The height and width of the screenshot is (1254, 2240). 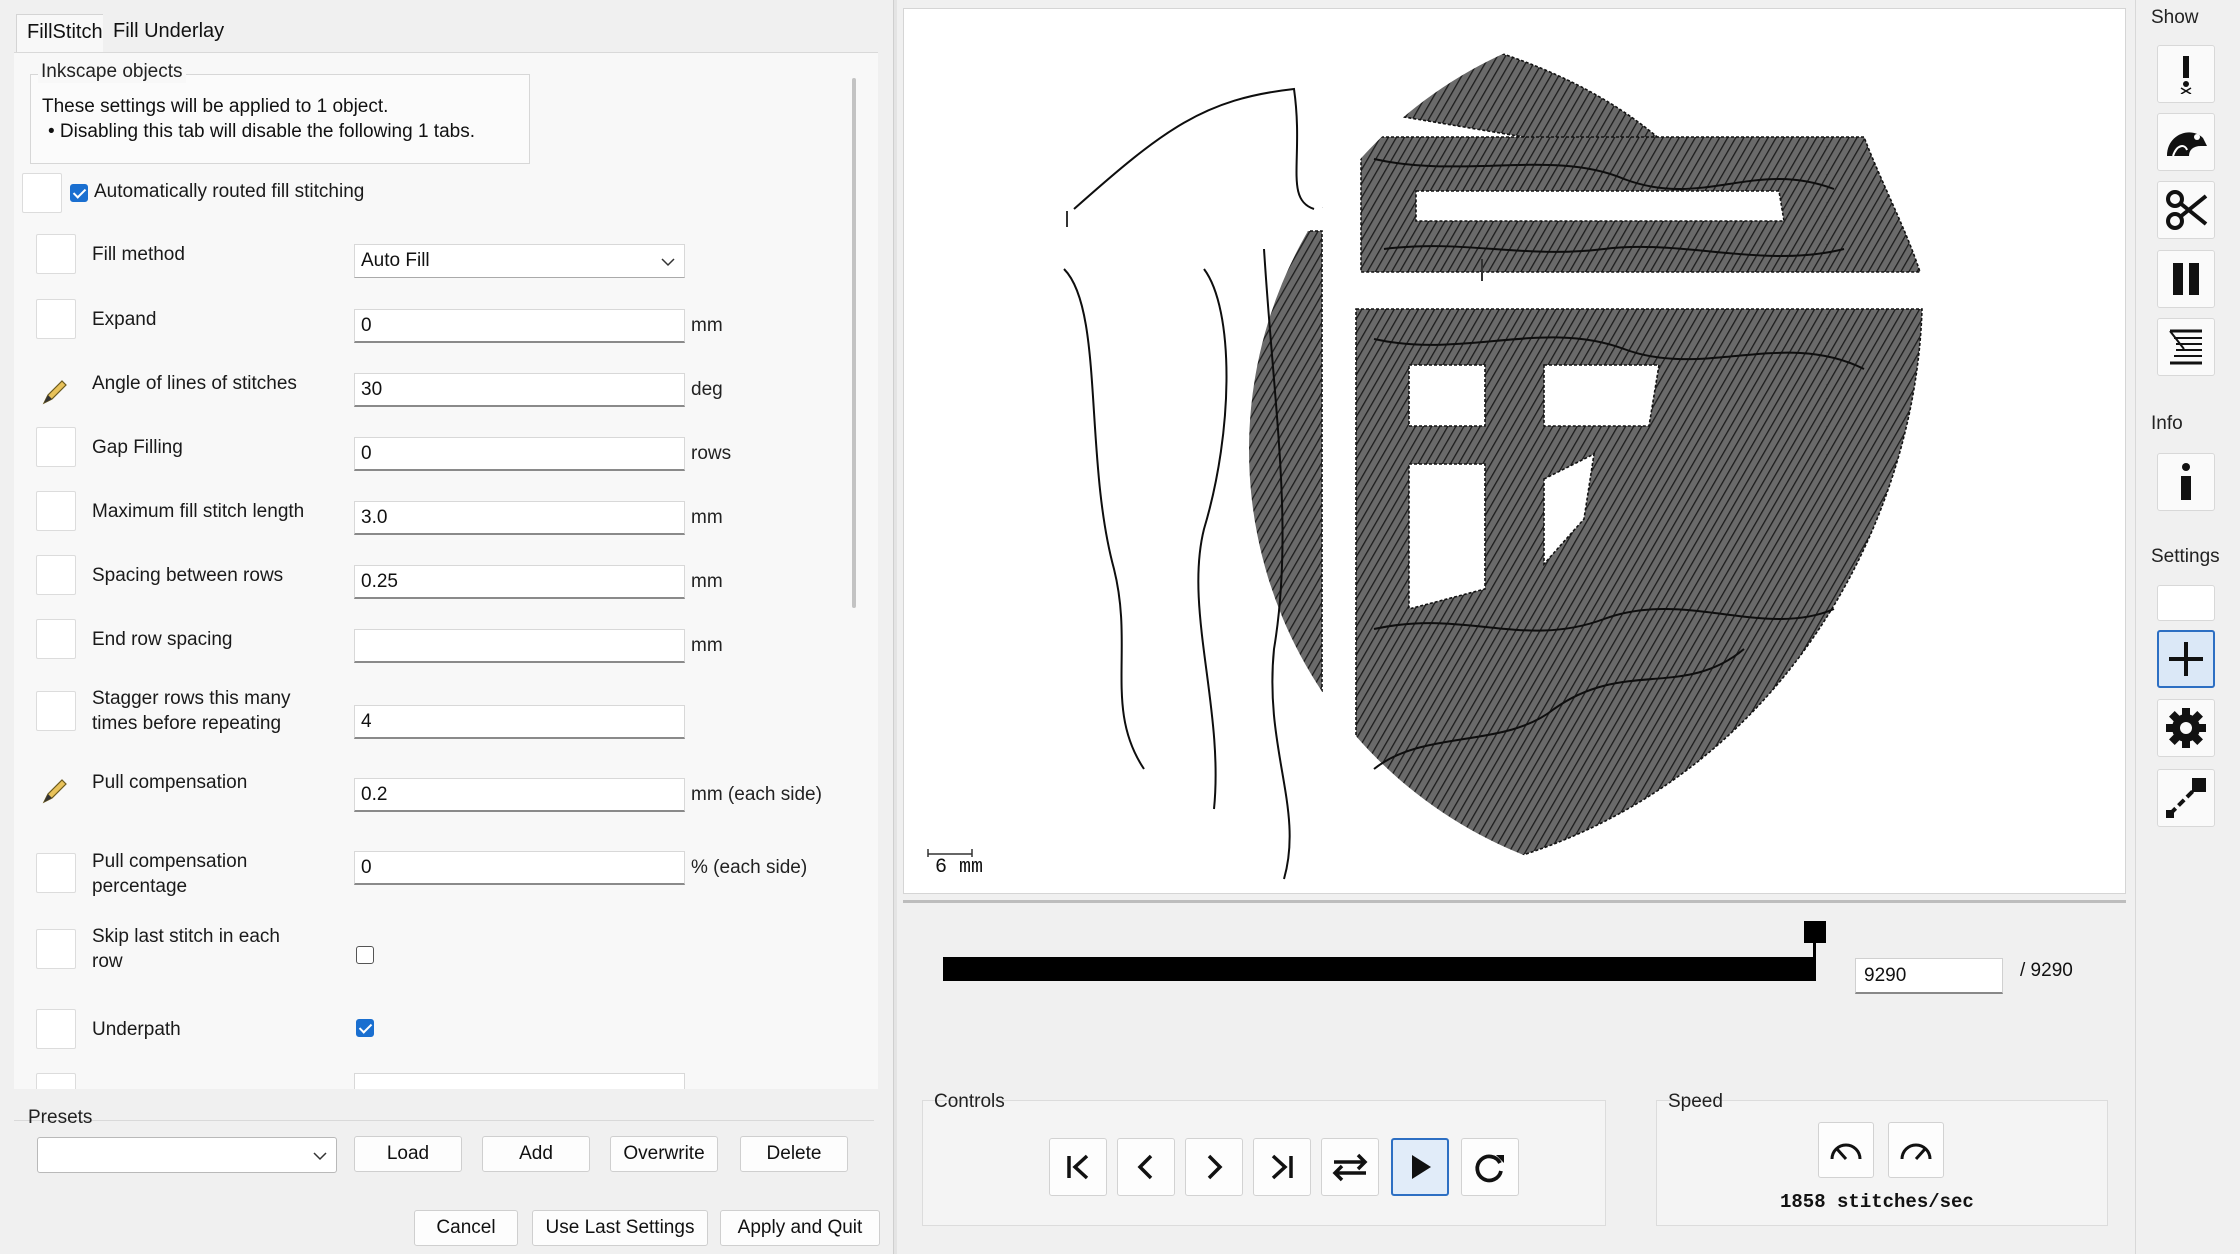 I want to click on pull-comp-unit: mm (each side), so click(x=756, y=794).